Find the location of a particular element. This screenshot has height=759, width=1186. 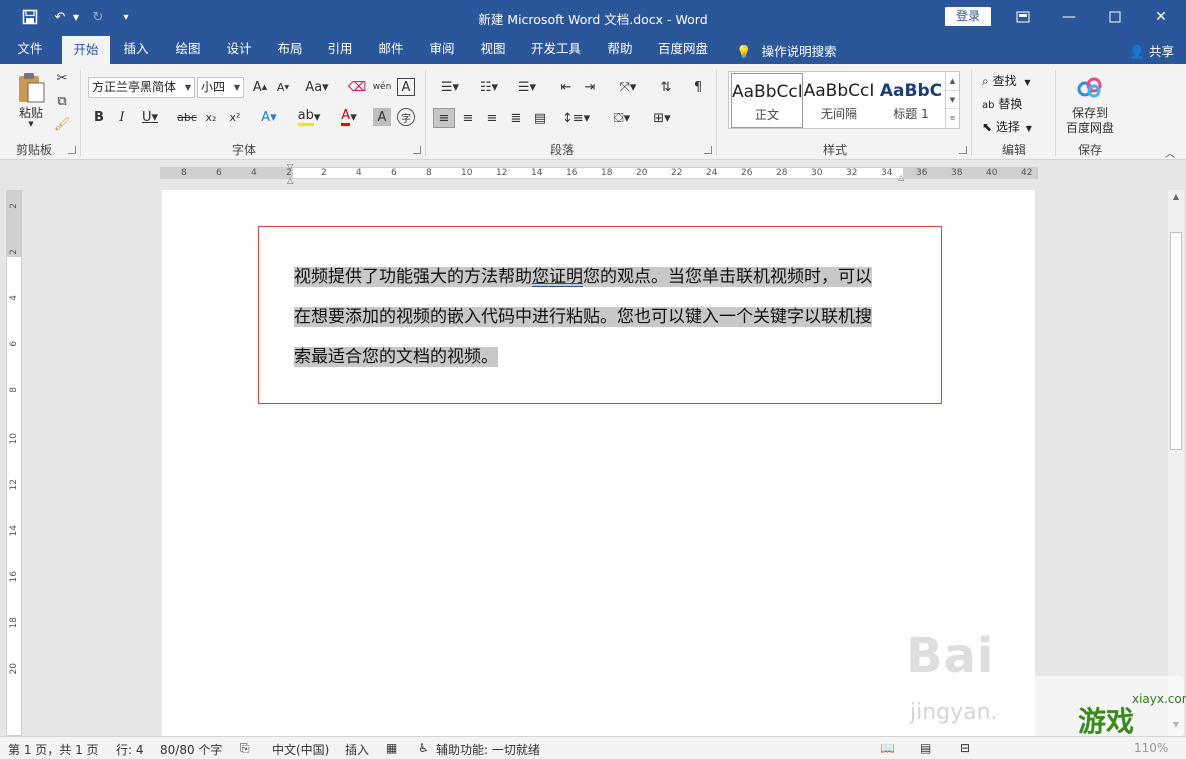

character-shading-icon: A is located at coordinates (382, 117).